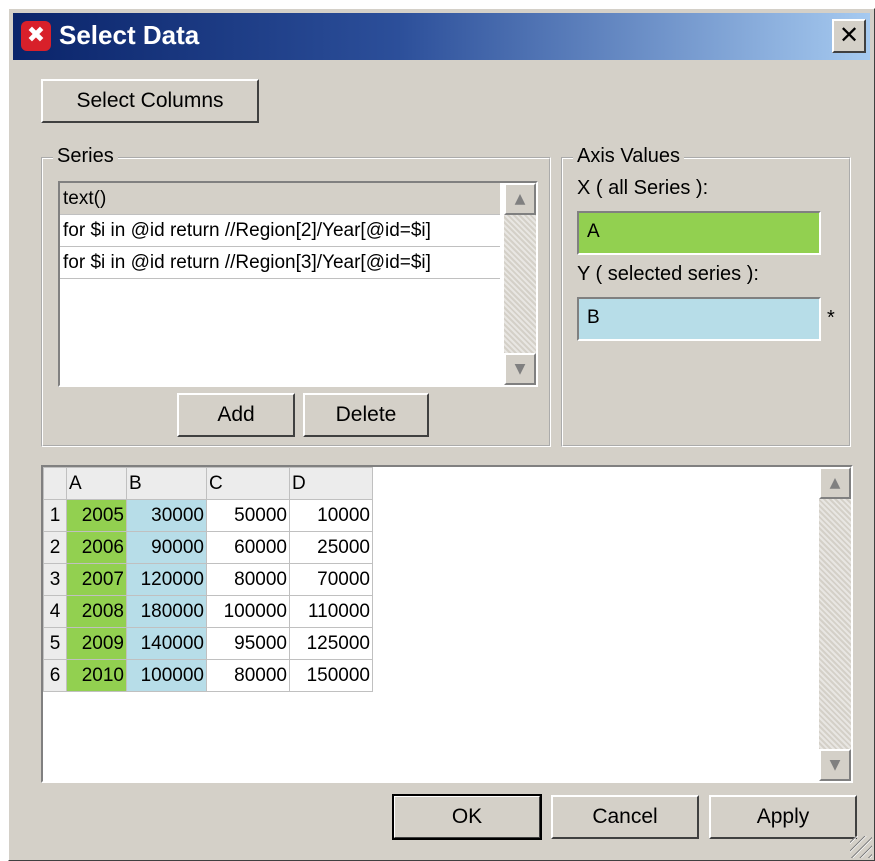 This screenshot has height=861, width=875. Describe the element at coordinates (166, 515) in the screenshot. I see `cell: 30000` at that location.